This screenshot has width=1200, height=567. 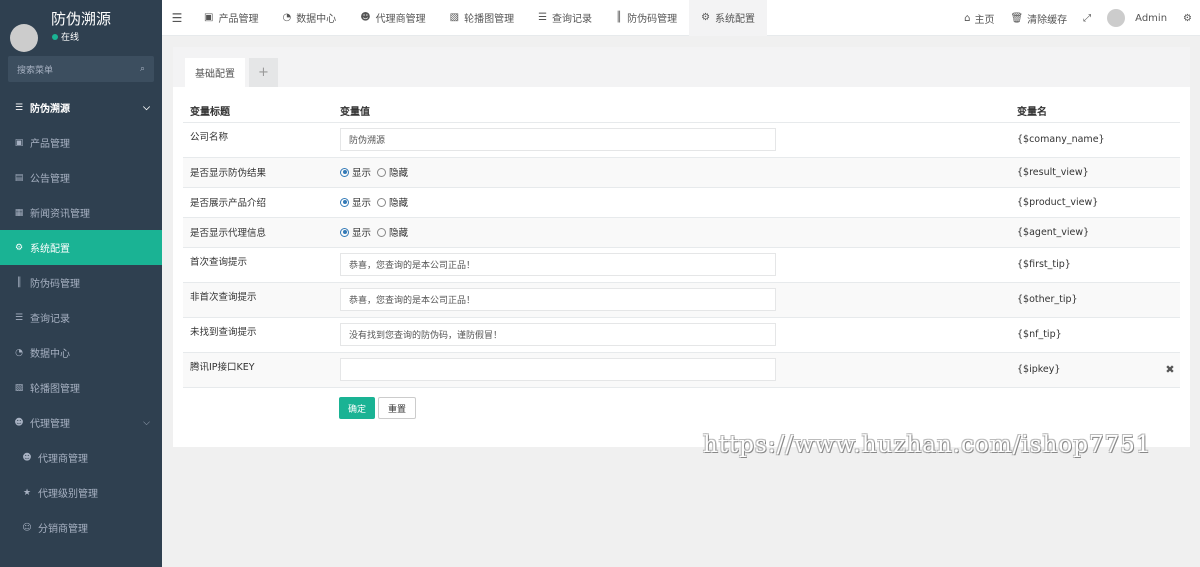 What do you see at coordinates (19, 282) in the screenshot?
I see `barcode-icon: ║` at bounding box center [19, 282].